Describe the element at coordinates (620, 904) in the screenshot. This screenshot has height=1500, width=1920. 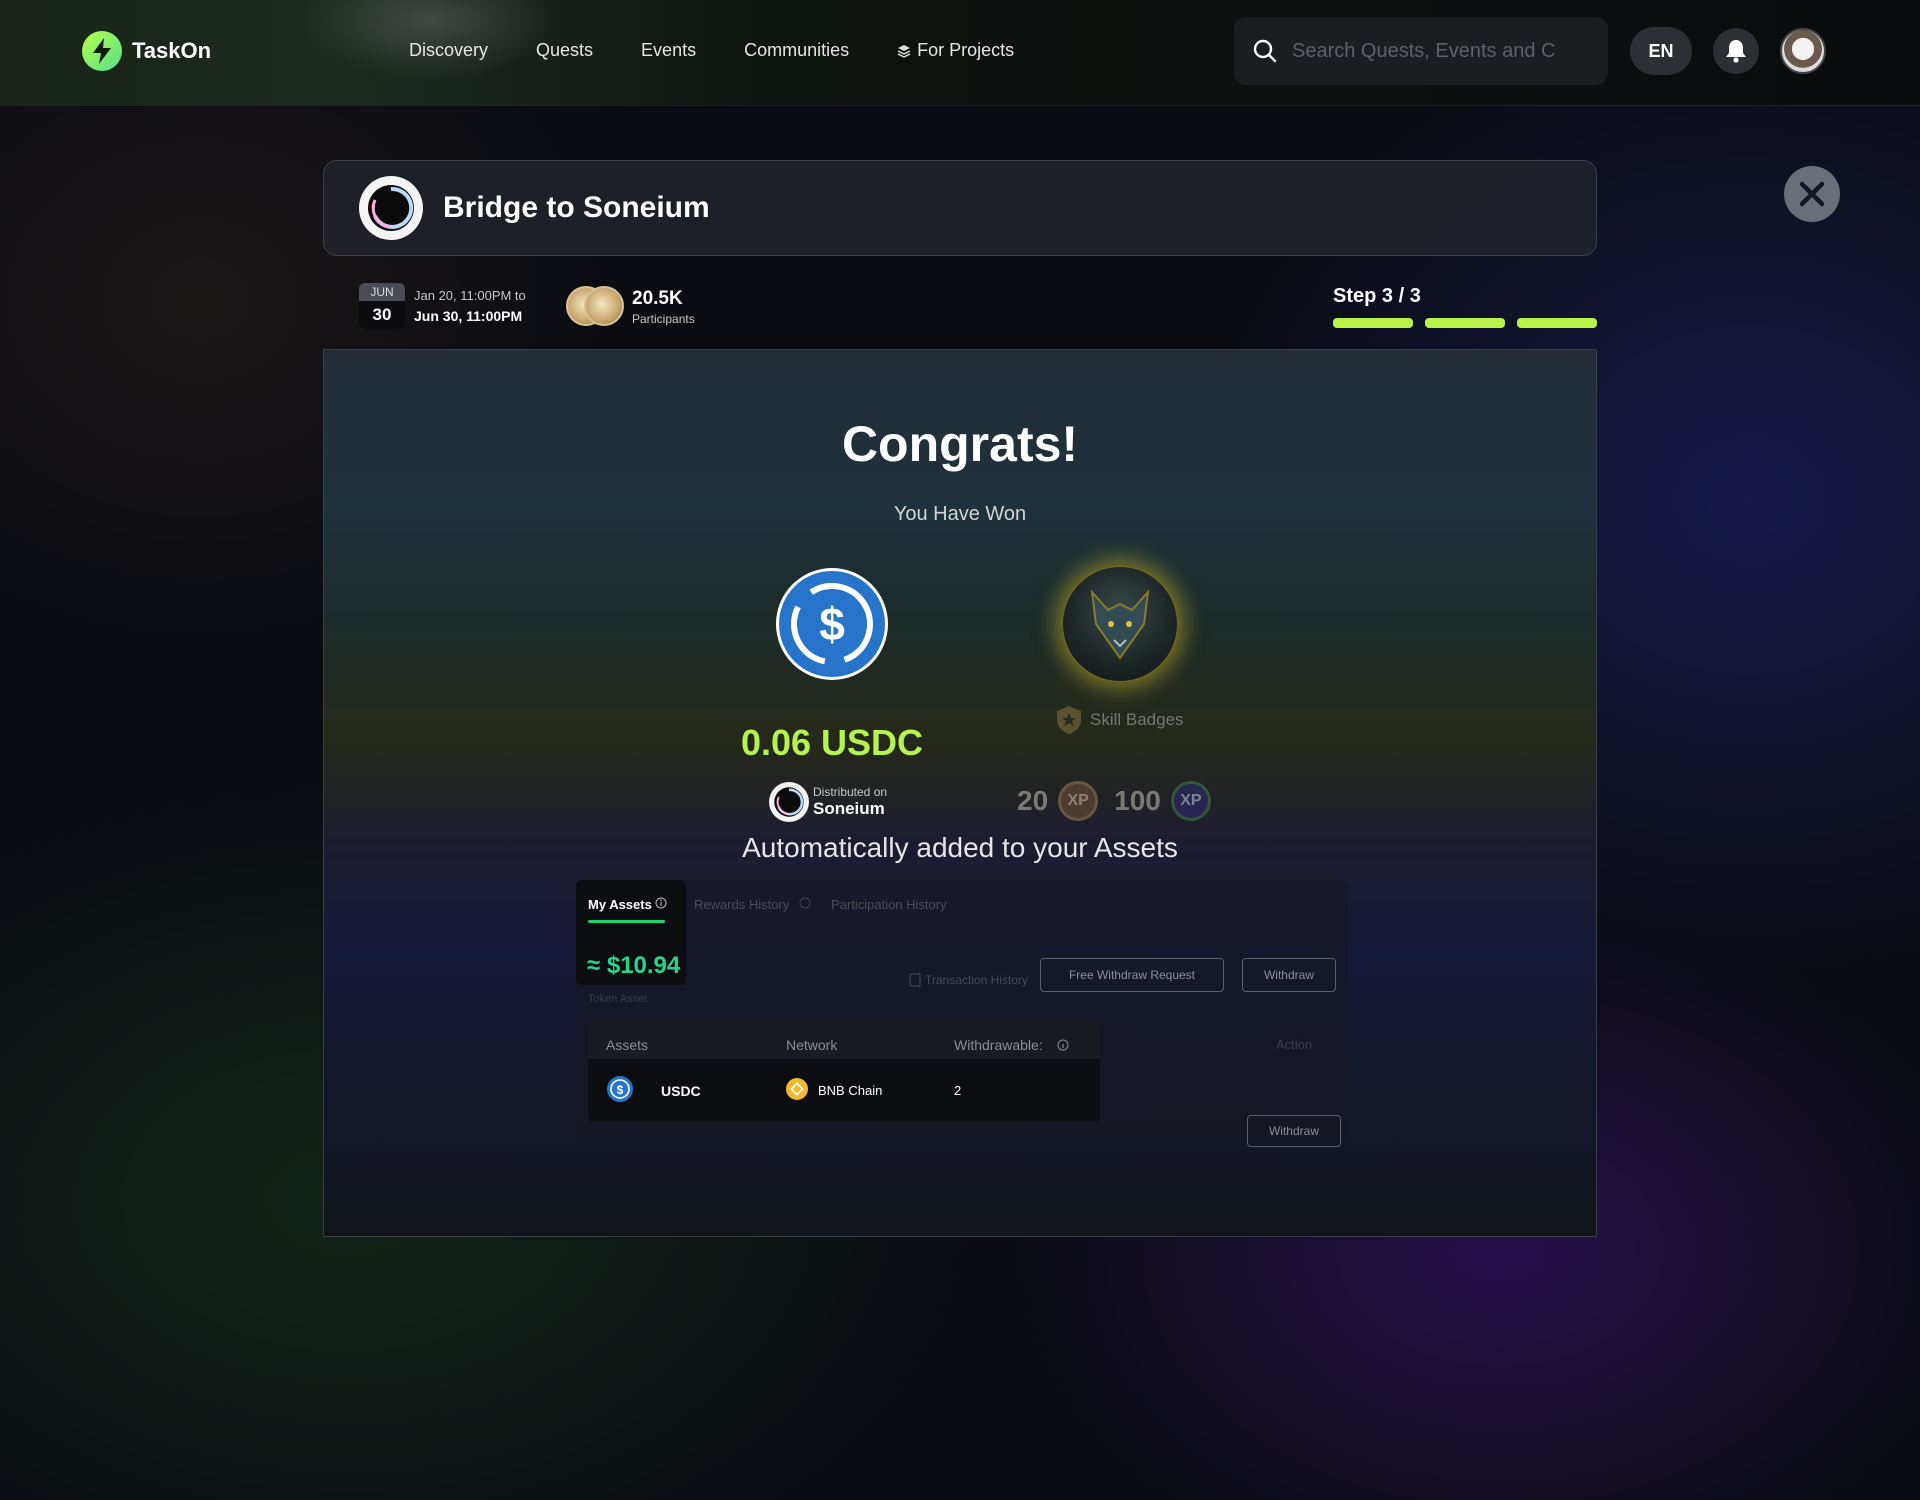
I see `tab-my-assets-label: My Assets` at that location.